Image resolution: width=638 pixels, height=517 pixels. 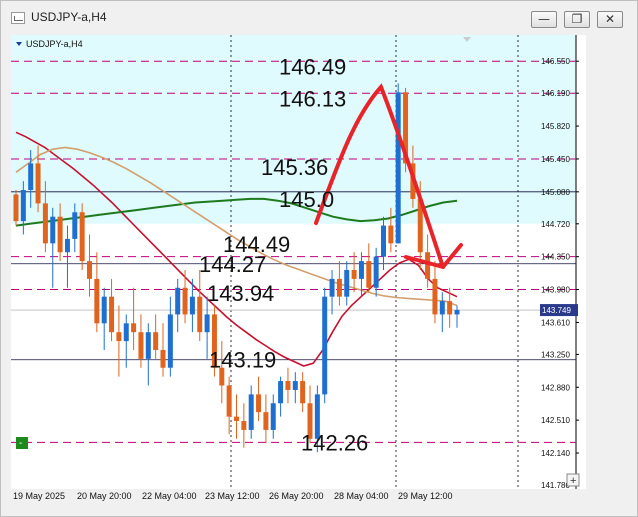 I want to click on zoom-in-label: +, so click(x=573, y=481).